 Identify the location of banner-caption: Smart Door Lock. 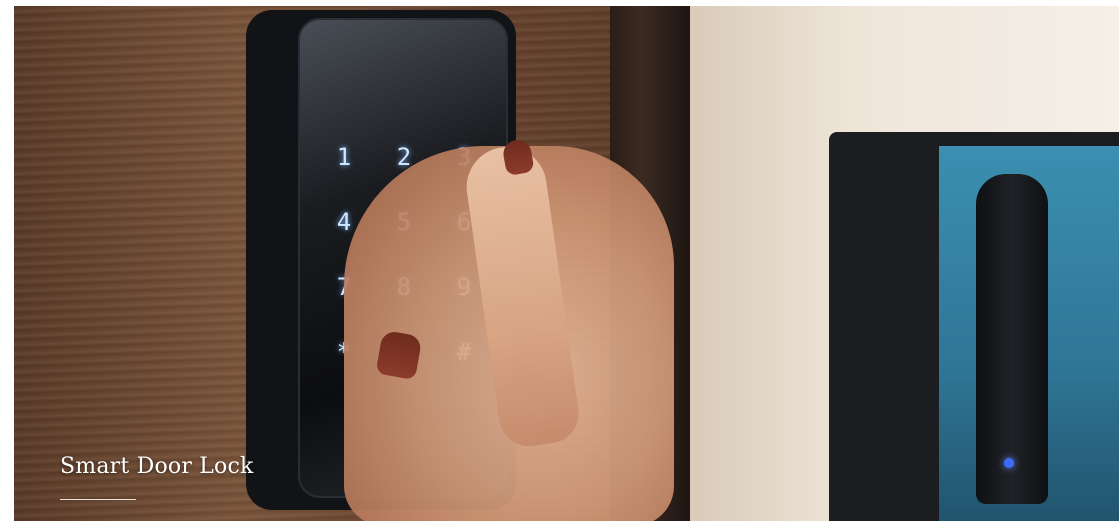
(157, 466).